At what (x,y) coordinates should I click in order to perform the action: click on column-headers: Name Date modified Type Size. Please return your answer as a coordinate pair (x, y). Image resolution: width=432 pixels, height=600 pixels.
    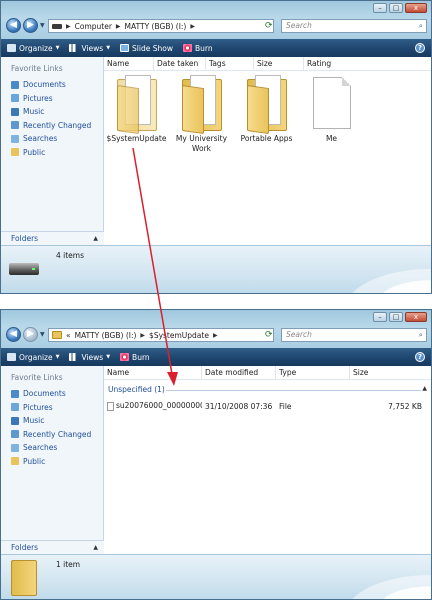
    Looking at the image, I should click on (267, 373).